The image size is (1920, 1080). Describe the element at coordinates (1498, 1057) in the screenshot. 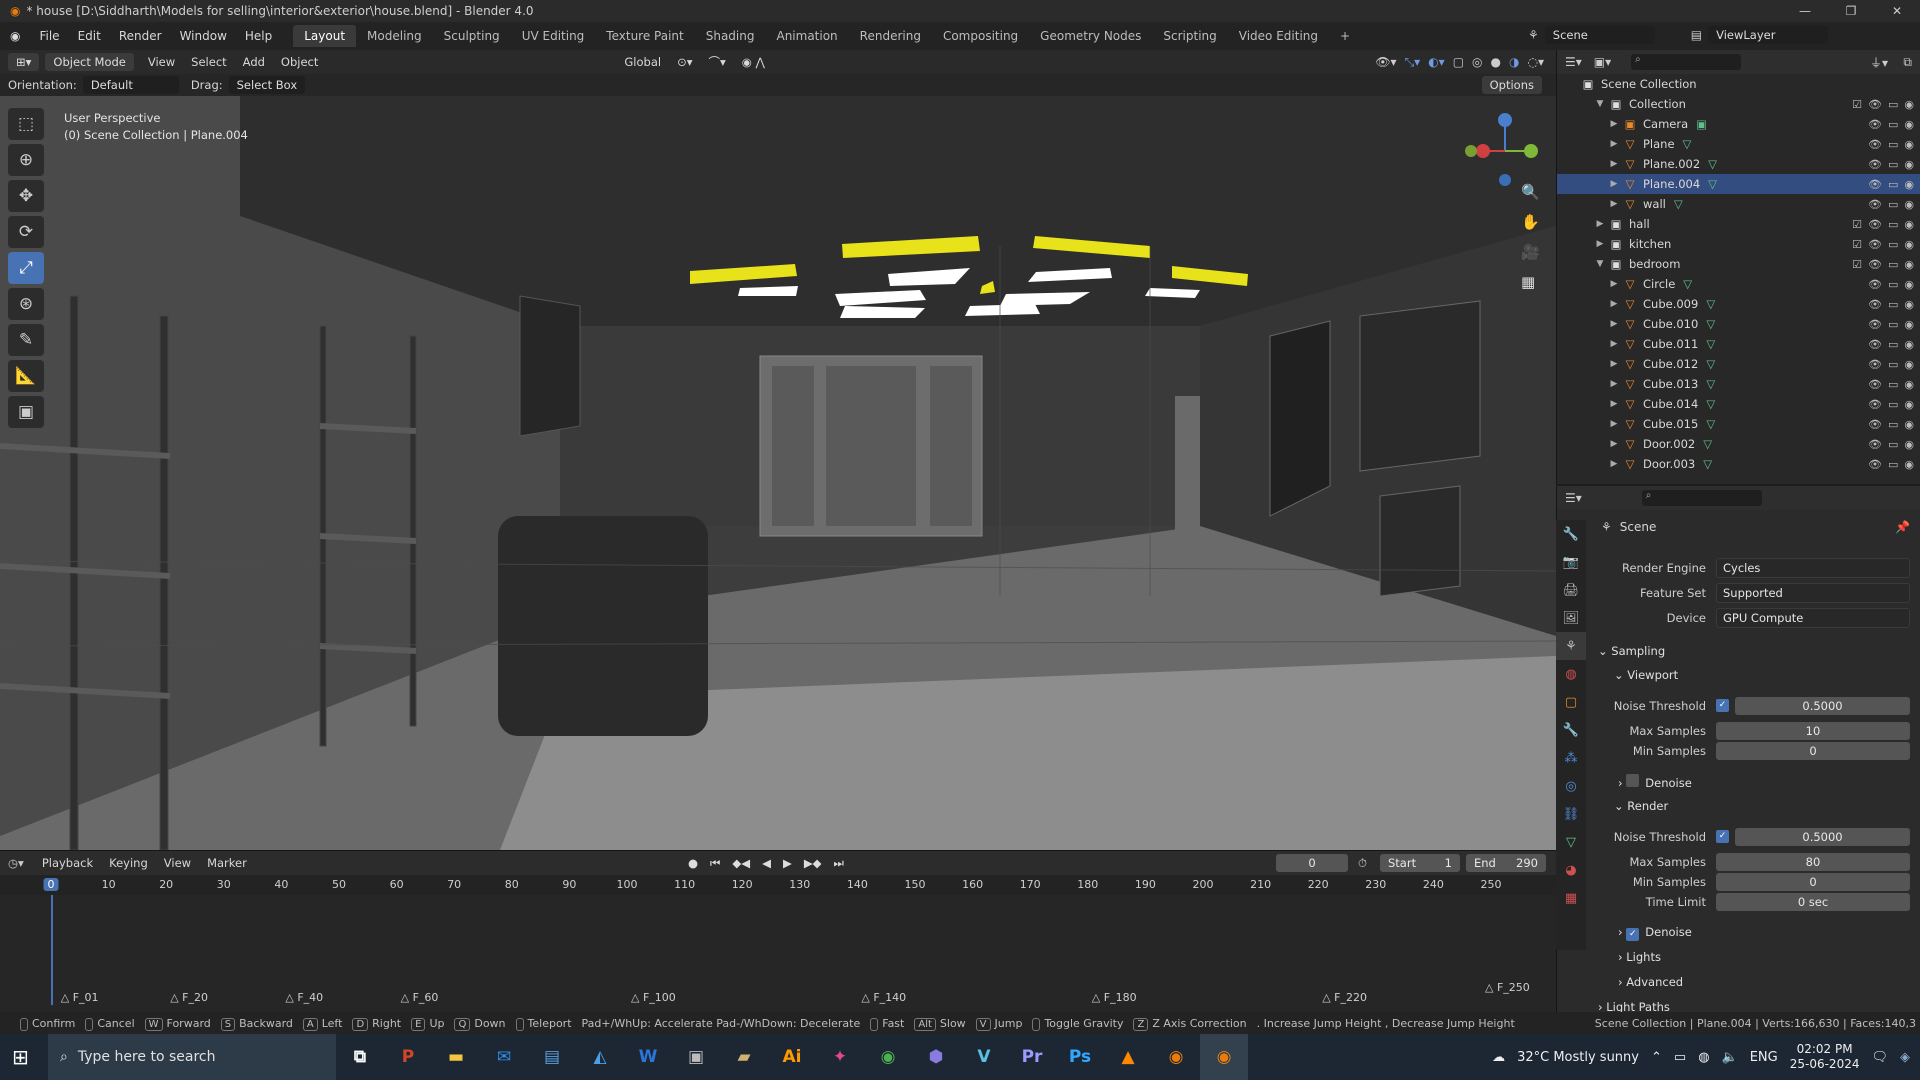

I see `weather-icon: ☁` at that location.